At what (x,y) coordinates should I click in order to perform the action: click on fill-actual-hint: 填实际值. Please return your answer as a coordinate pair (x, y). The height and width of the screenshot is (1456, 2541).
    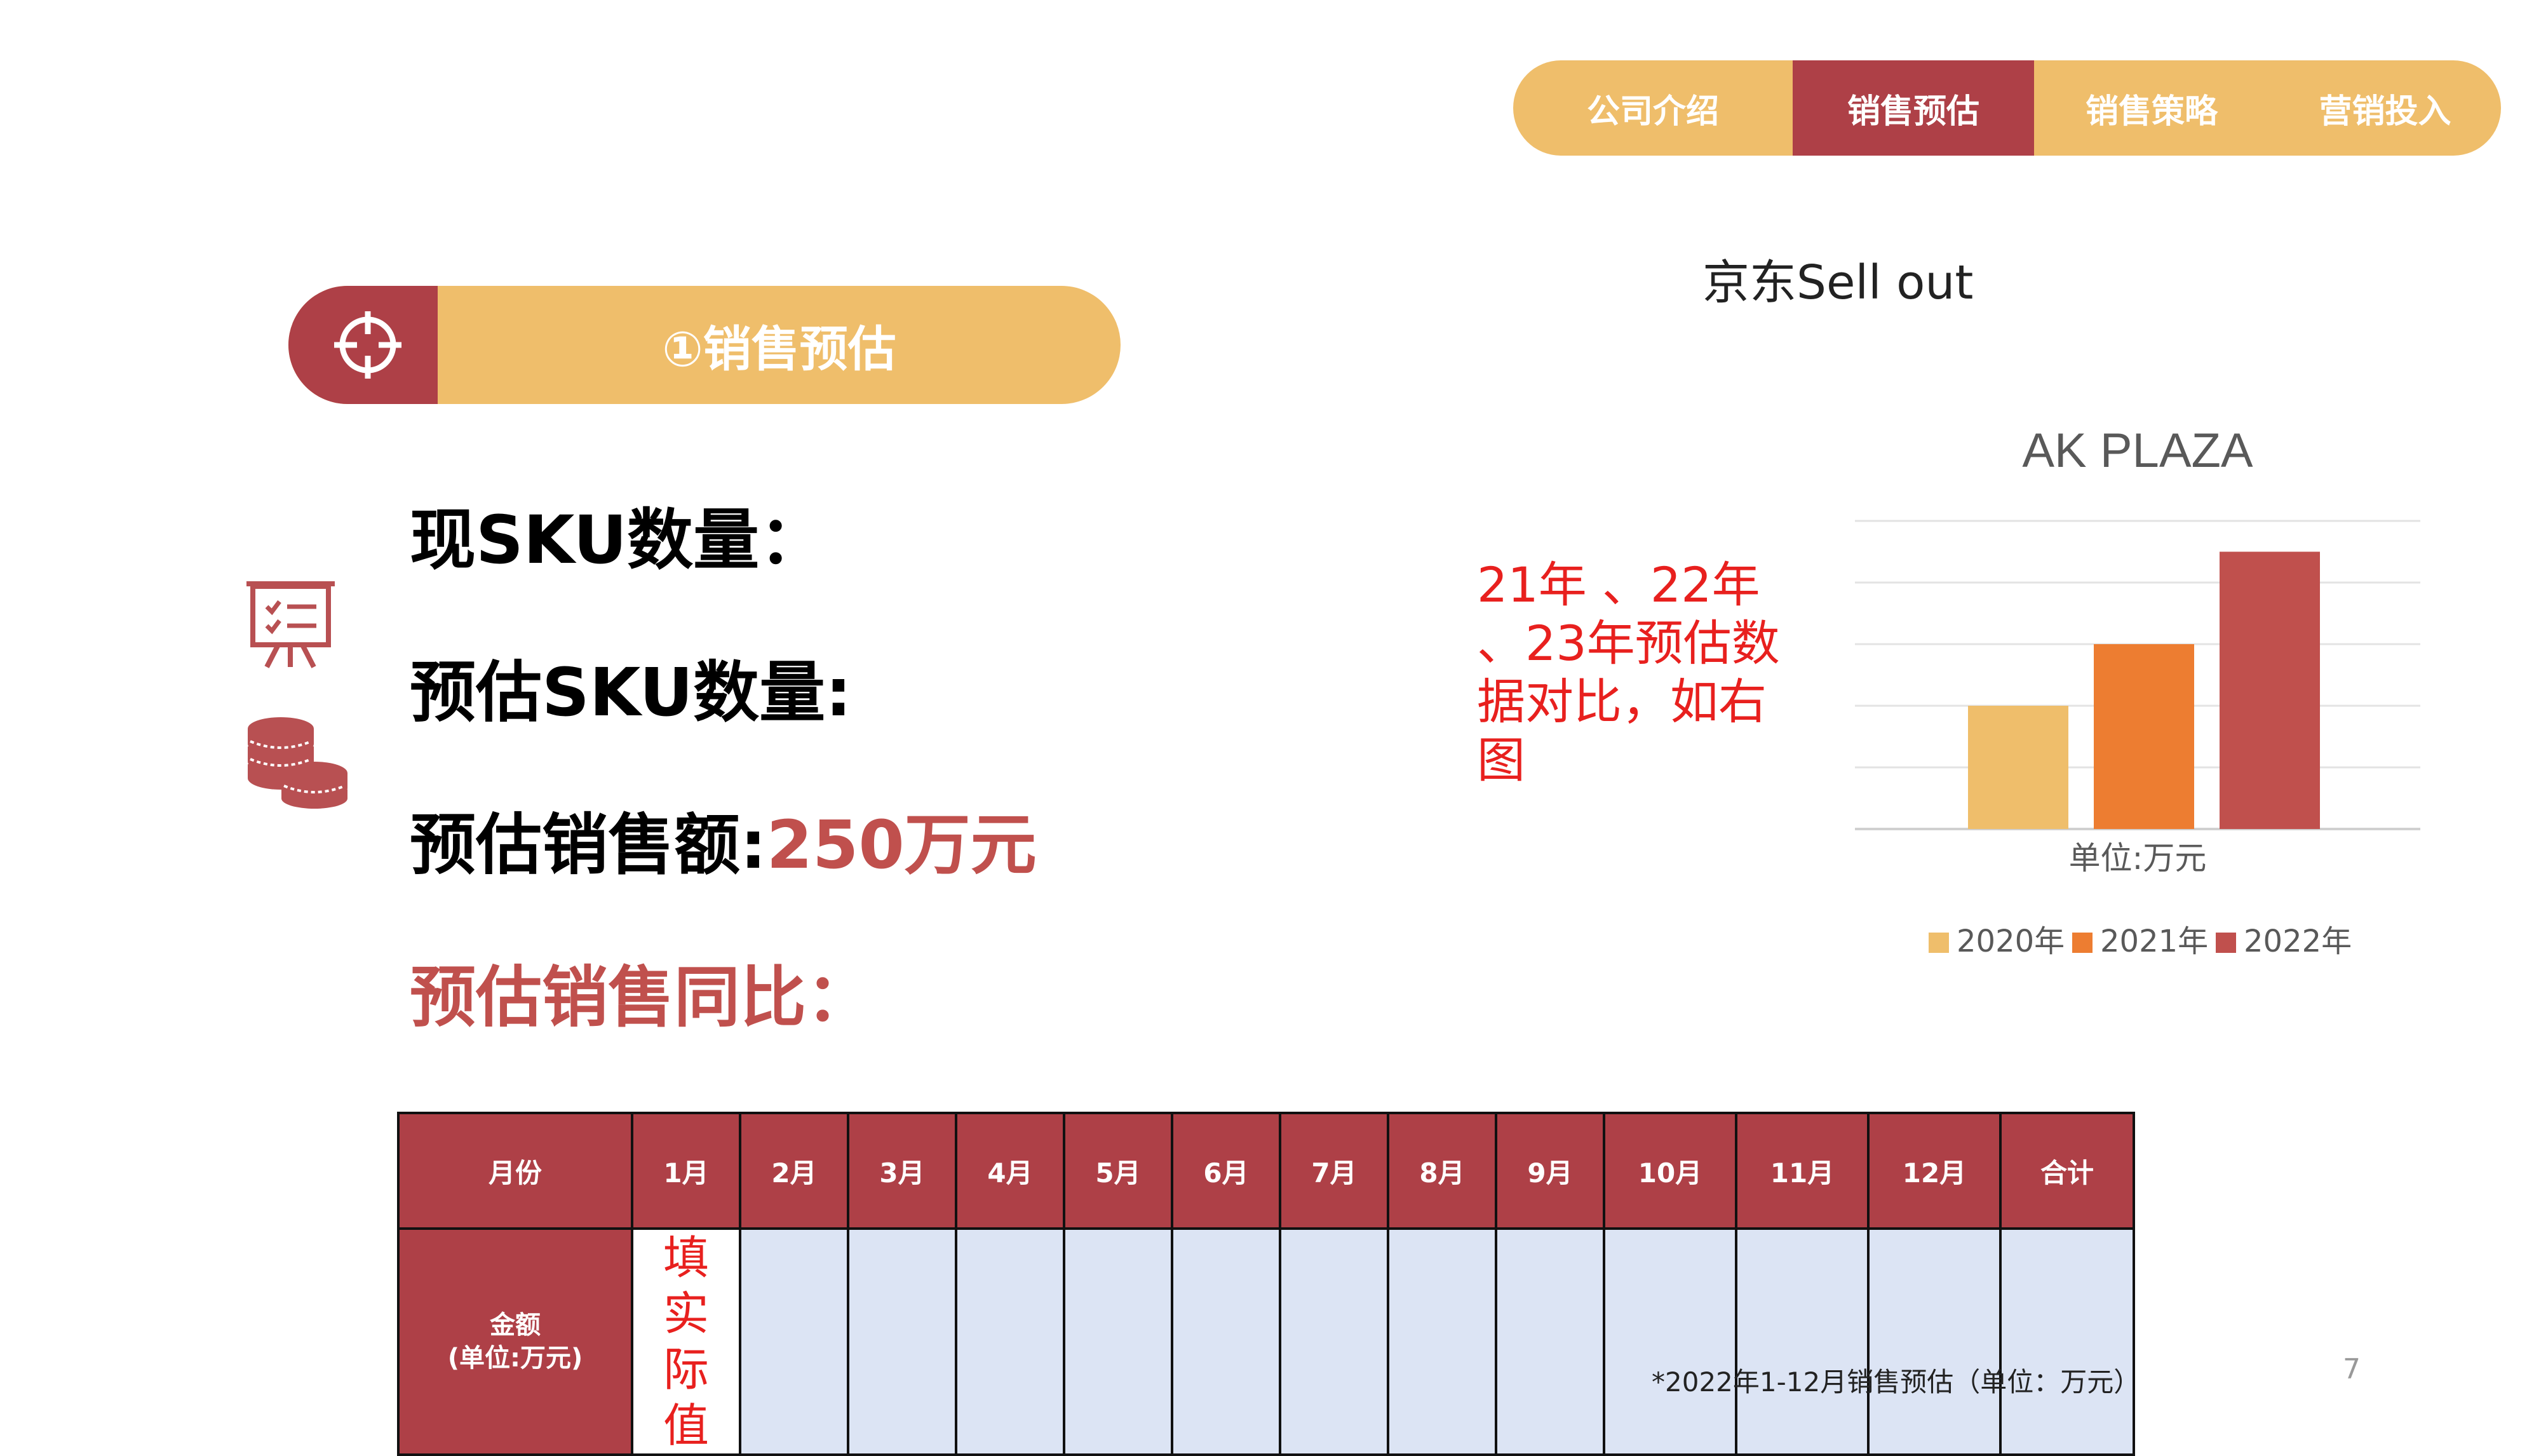
    Looking at the image, I should click on (686, 1341).